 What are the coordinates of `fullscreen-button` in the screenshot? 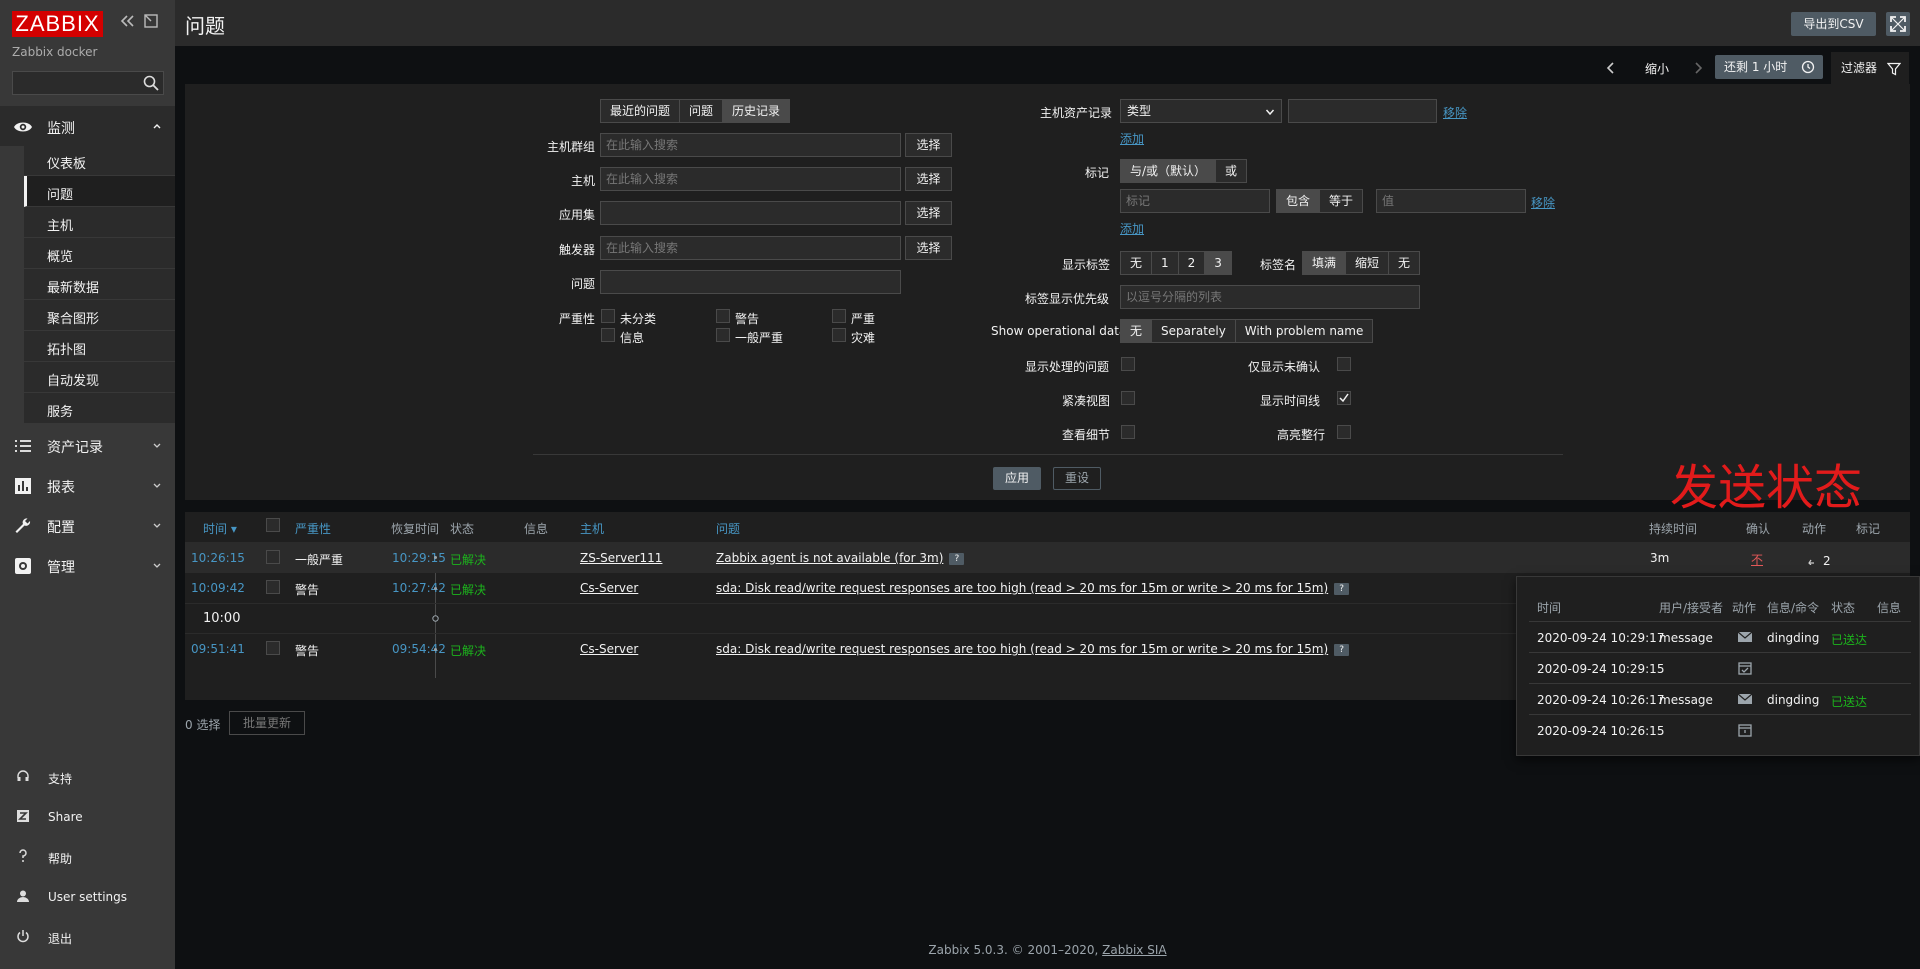 It's located at (1898, 24).